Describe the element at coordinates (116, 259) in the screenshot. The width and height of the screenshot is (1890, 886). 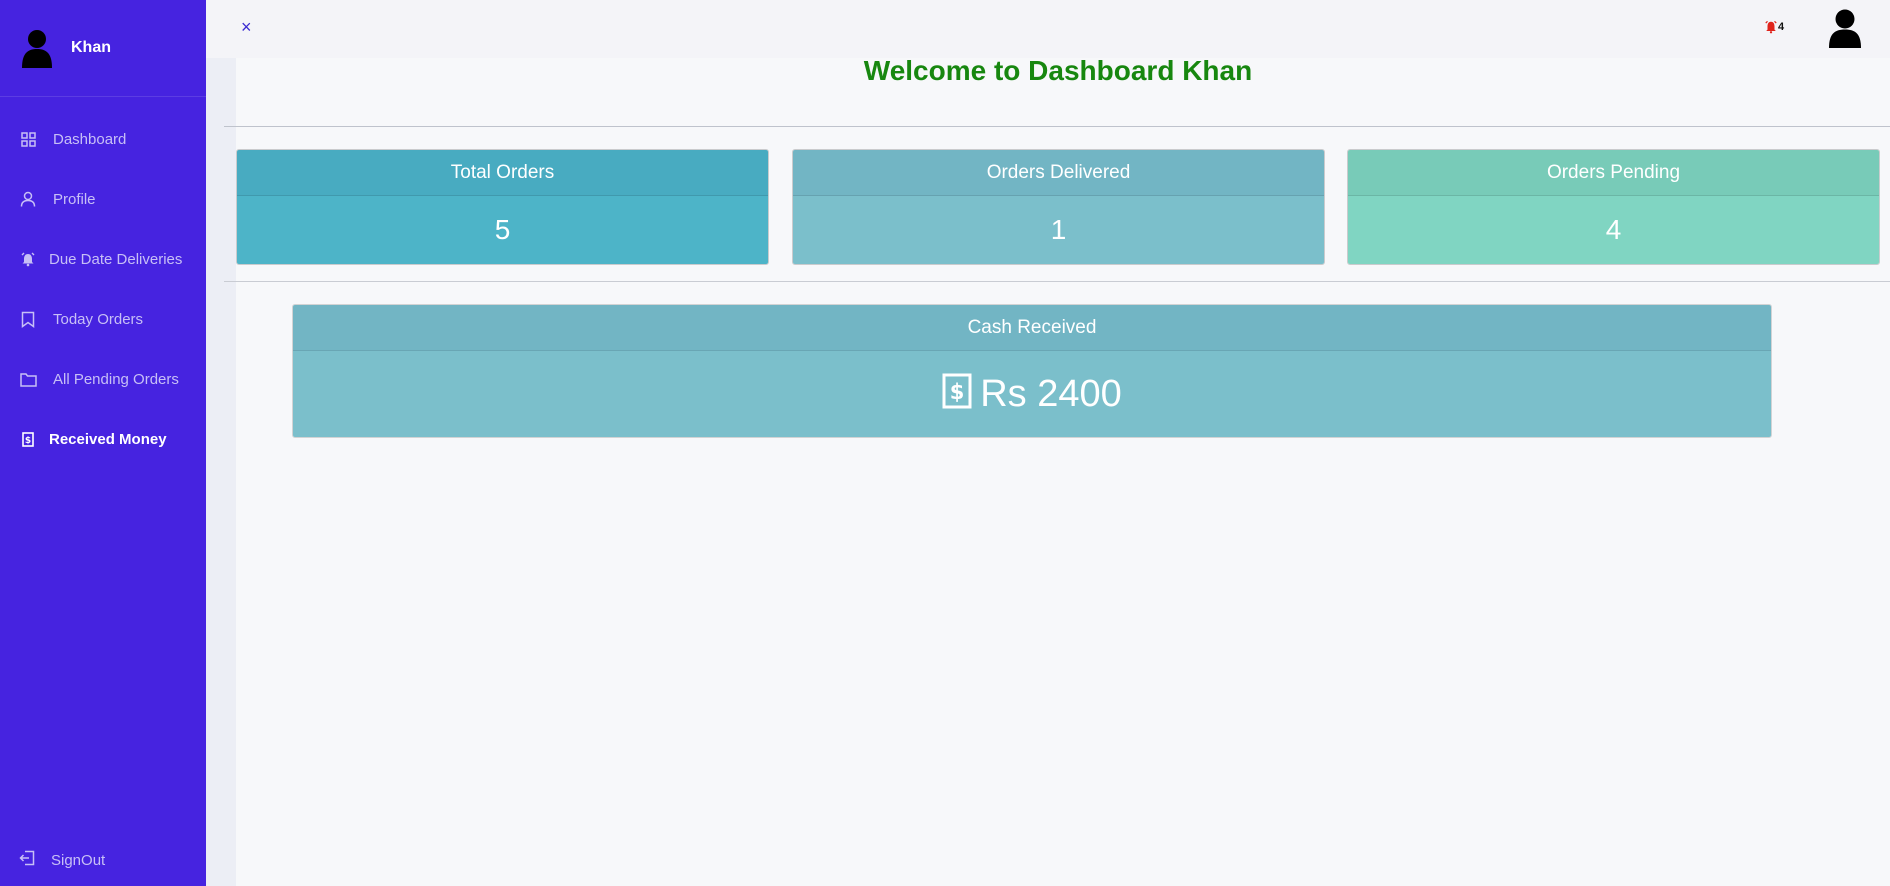
I see `sidebar-item-label: Due Date Deliveries` at that location.